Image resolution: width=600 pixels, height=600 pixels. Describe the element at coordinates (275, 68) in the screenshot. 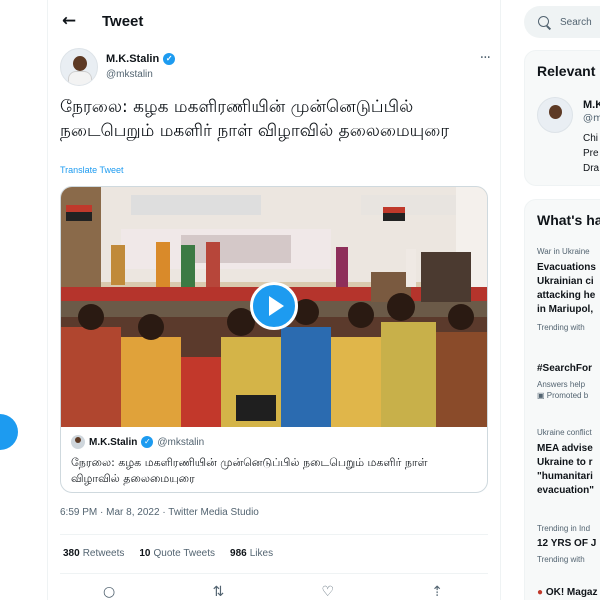

I see `tweet-author: M.K.Stalin ✓ @mkstalin ···` at that location.